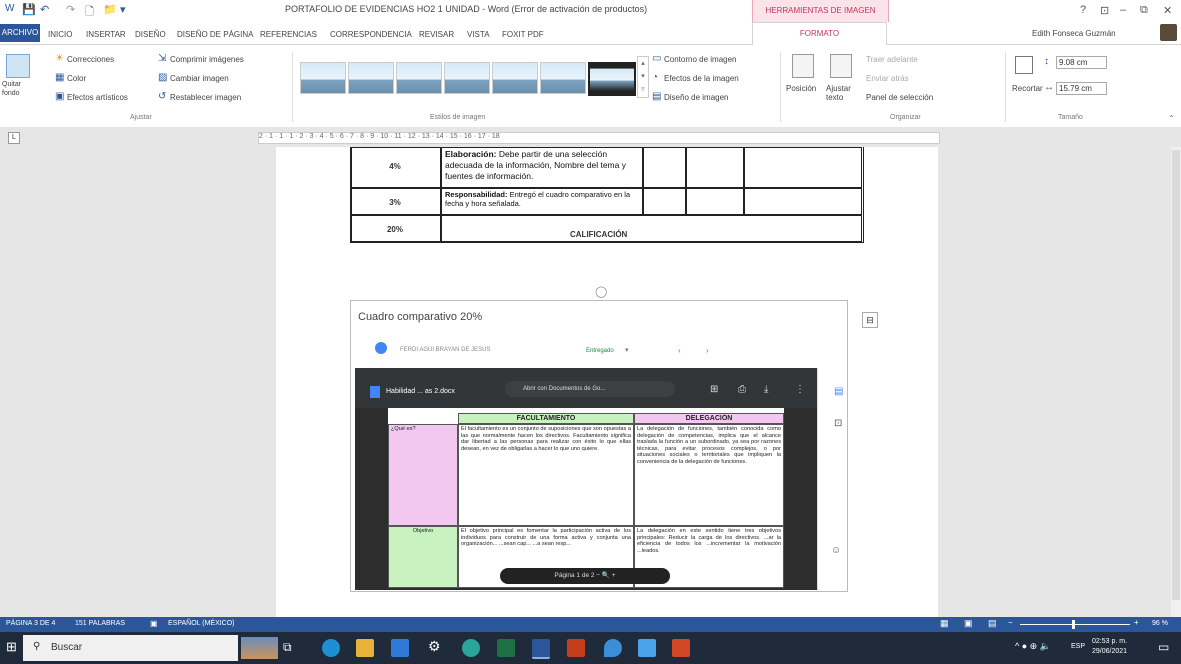  What do you see at coordinates (1109, 647) in the screenshot?
I see `clock: 02:53 p. m. 29/06/2021` at bounding box center [1109, 647].